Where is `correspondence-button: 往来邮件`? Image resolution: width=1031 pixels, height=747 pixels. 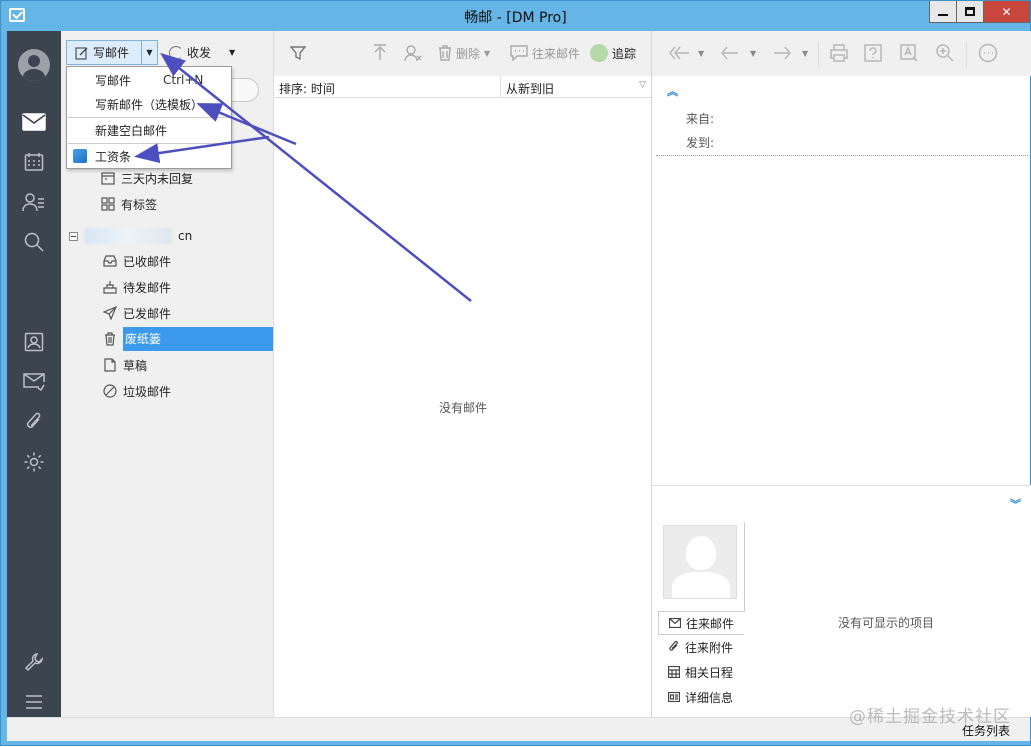 correspondence-button: 往来邮件 is located at coordinates (545, 53).